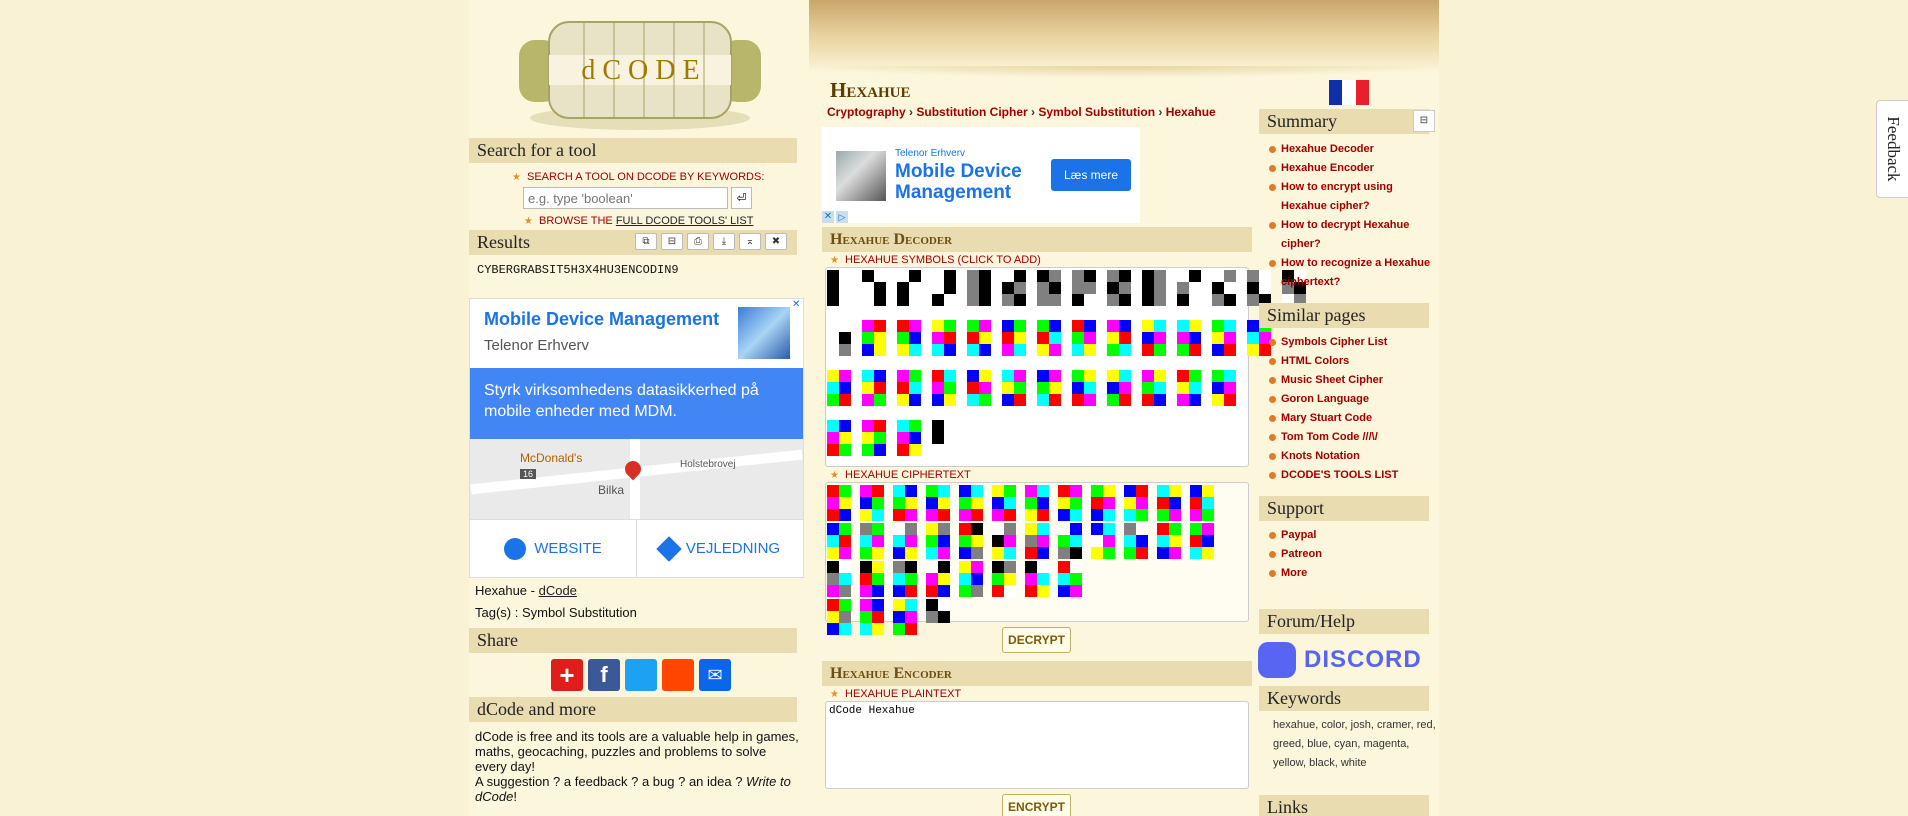 The height and width of the screenshot is (816, 1908). I want to click on similar-item: Tom Tom Code ///\/, so click(1353, 437).